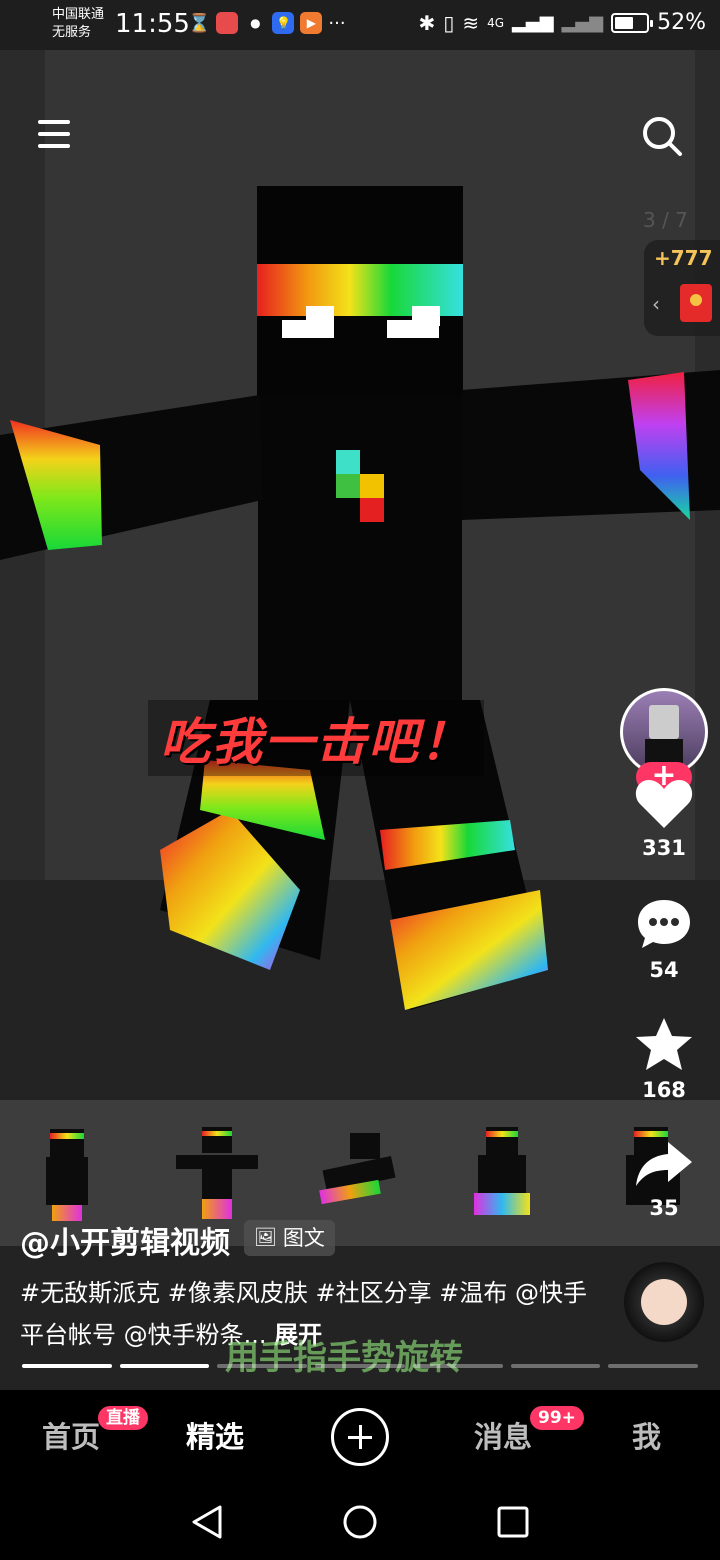 The width and height of the screenshot is (720, 1560). What do you see at coordinates (665, 220) in the screenshot?
I see `image-page-counter: 3 / 7` at bounding box center [665, 220].